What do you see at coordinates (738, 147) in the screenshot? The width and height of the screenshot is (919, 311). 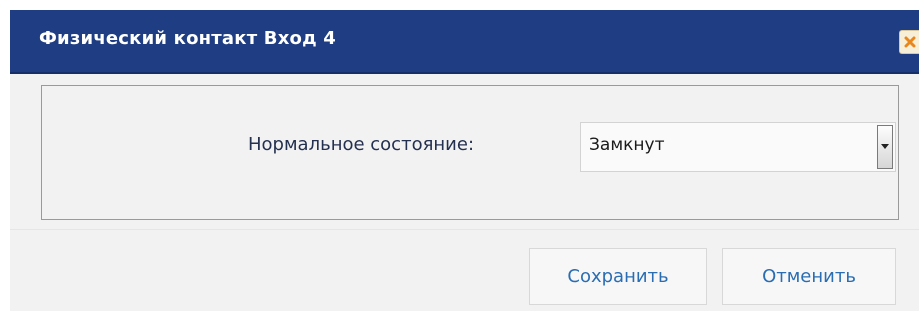 I see `normal-state-select: Замкнут` at bounding box center [738, 147].